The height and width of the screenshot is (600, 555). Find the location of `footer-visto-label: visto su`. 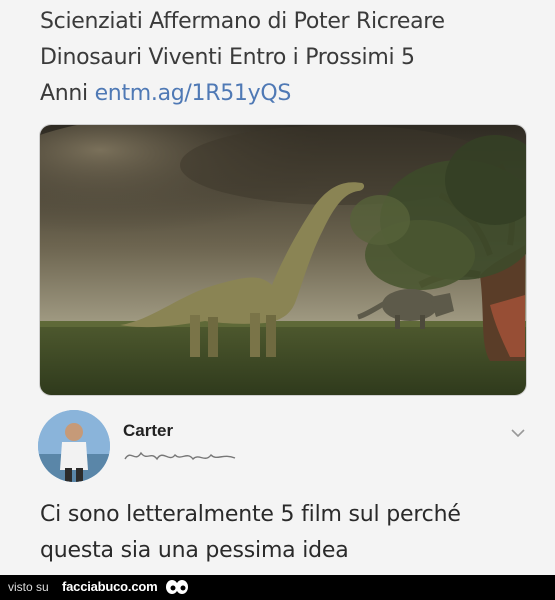

footer-visto-label: visto su is located at coordinates (28, 587).